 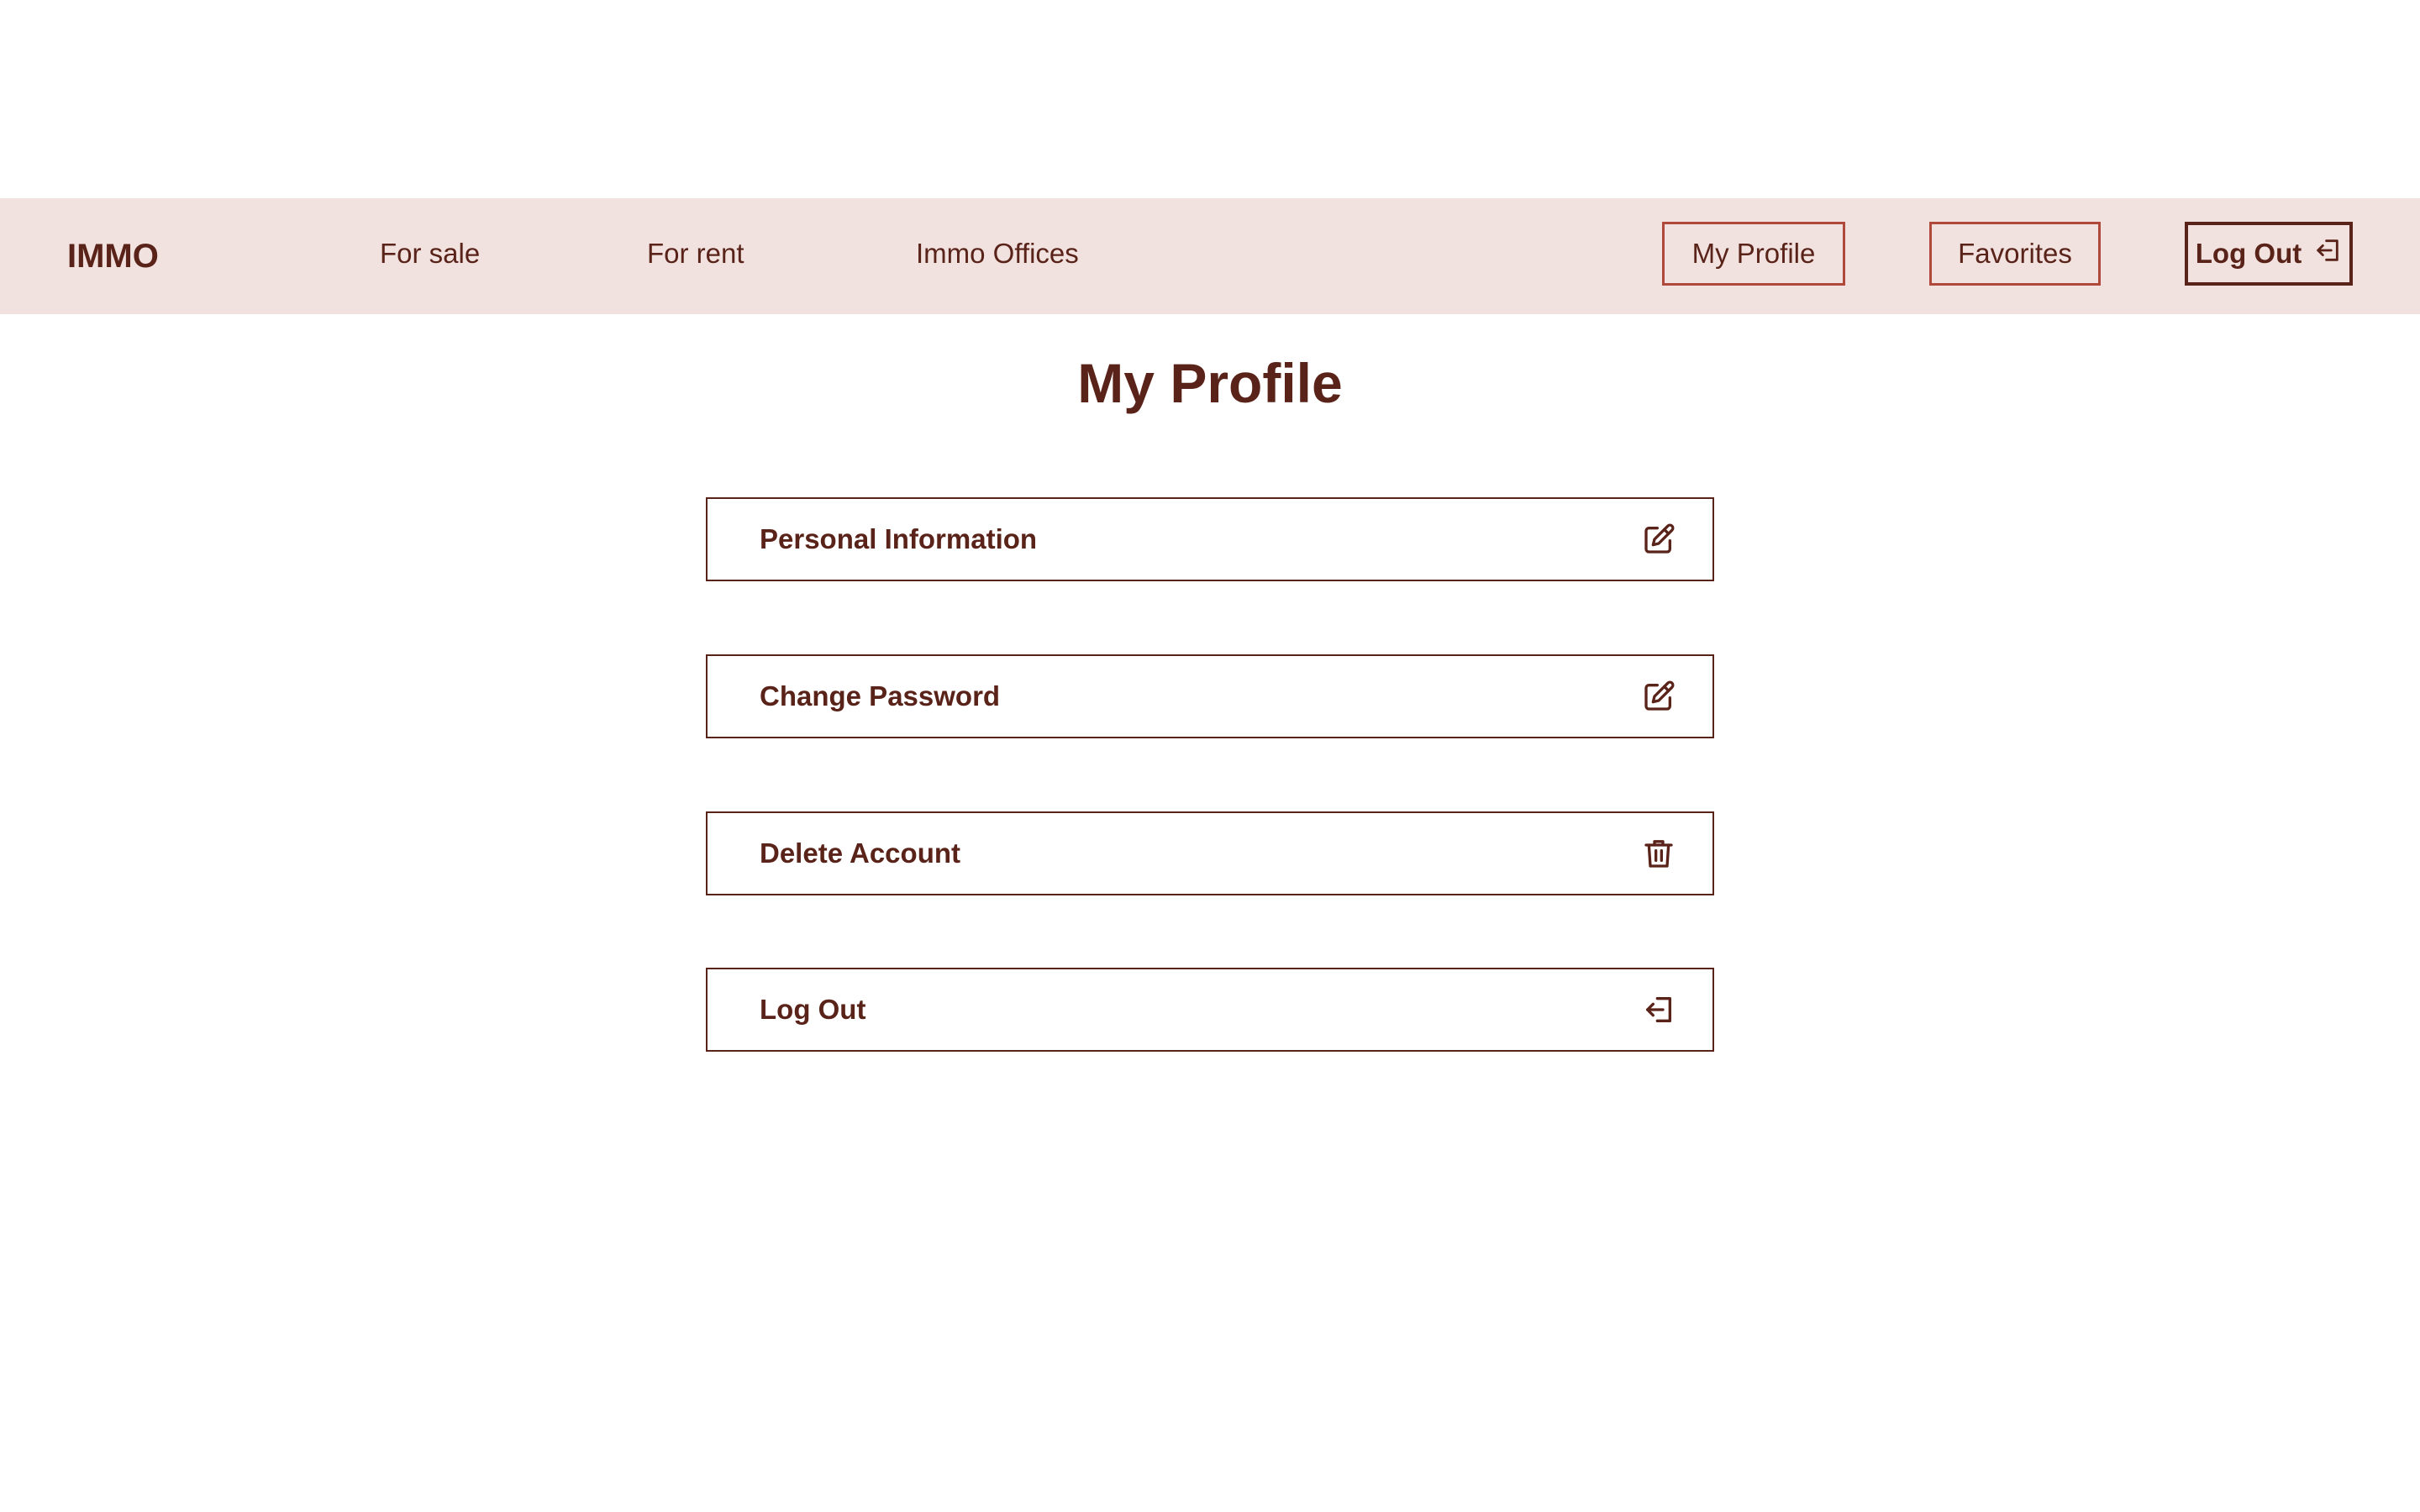 I want to click on option-label: Personal Information, so click(x=899, y=538).